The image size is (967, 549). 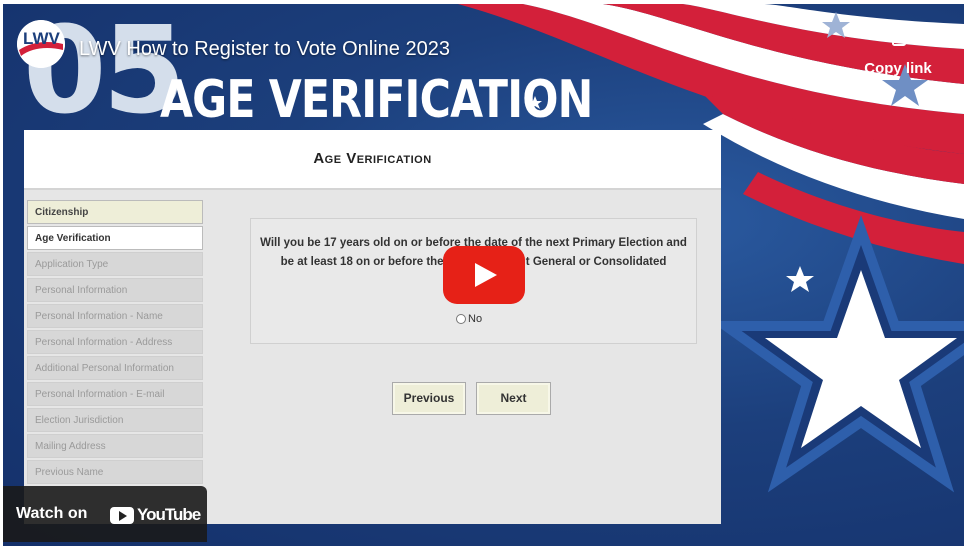 I want to click on lwv-logo-icon: LWV, so click(x=41, y=44).